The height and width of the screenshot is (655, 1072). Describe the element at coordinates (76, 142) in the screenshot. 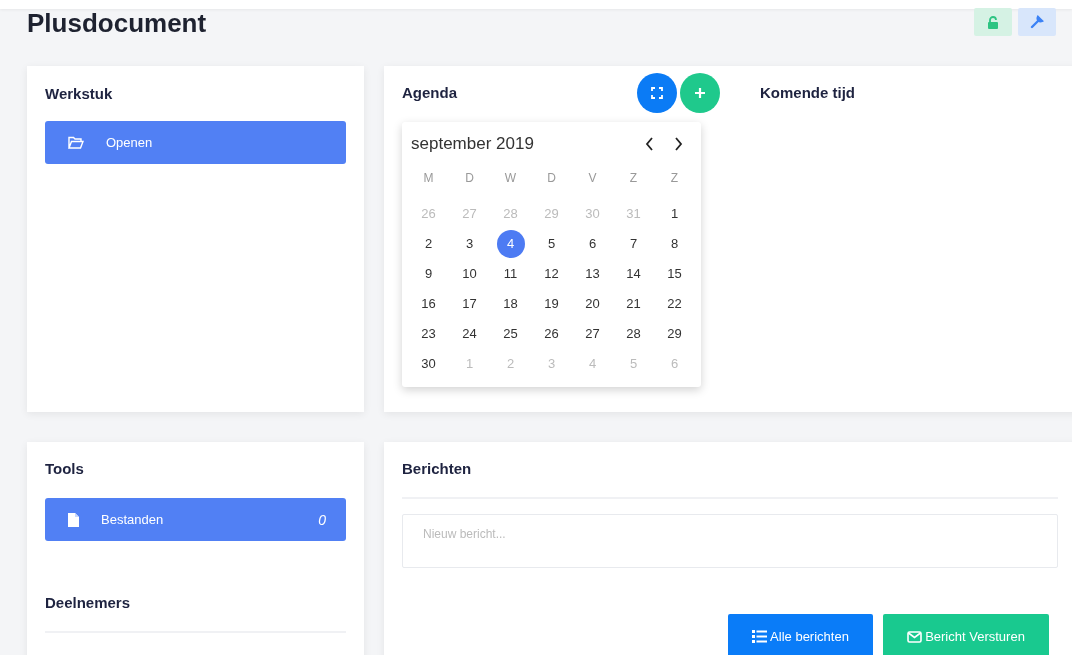

I see `folder-icon` at that location.